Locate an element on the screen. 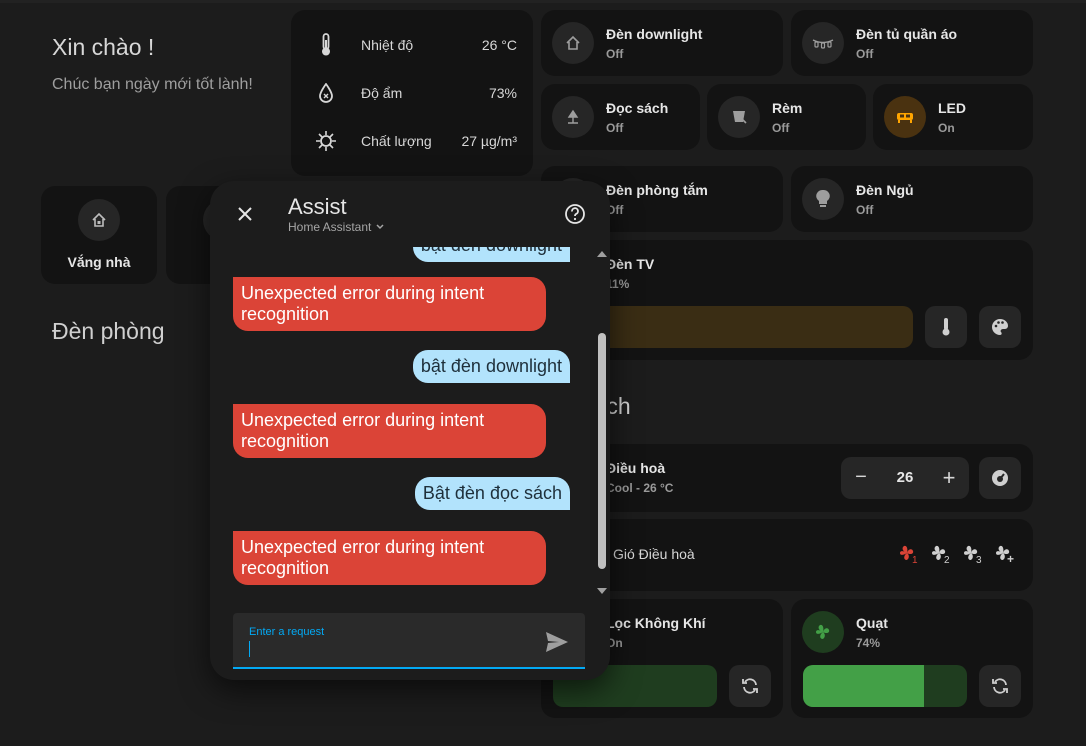 The width and height of the screenshot is (1086, 746). weather-value: 73% is located at coordinates (502, 93).